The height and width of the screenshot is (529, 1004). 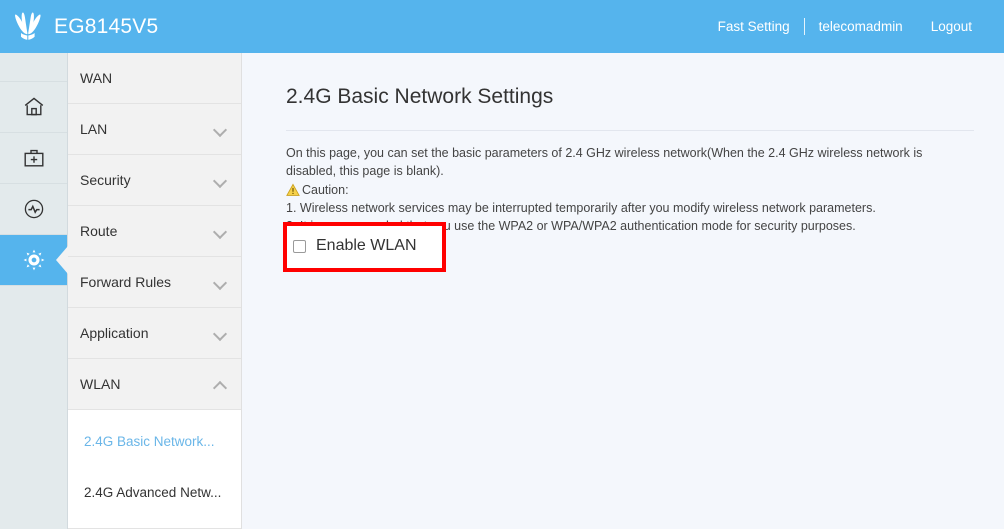 I want to click on menu-item-forward-rules: Forward Rules, so click(x=154, y=282).